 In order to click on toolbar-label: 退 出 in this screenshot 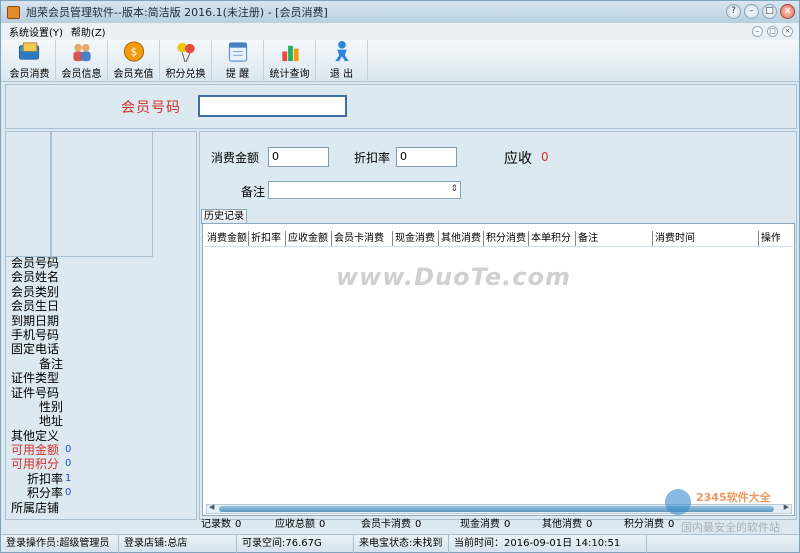, I will do `click(341, 74)`.